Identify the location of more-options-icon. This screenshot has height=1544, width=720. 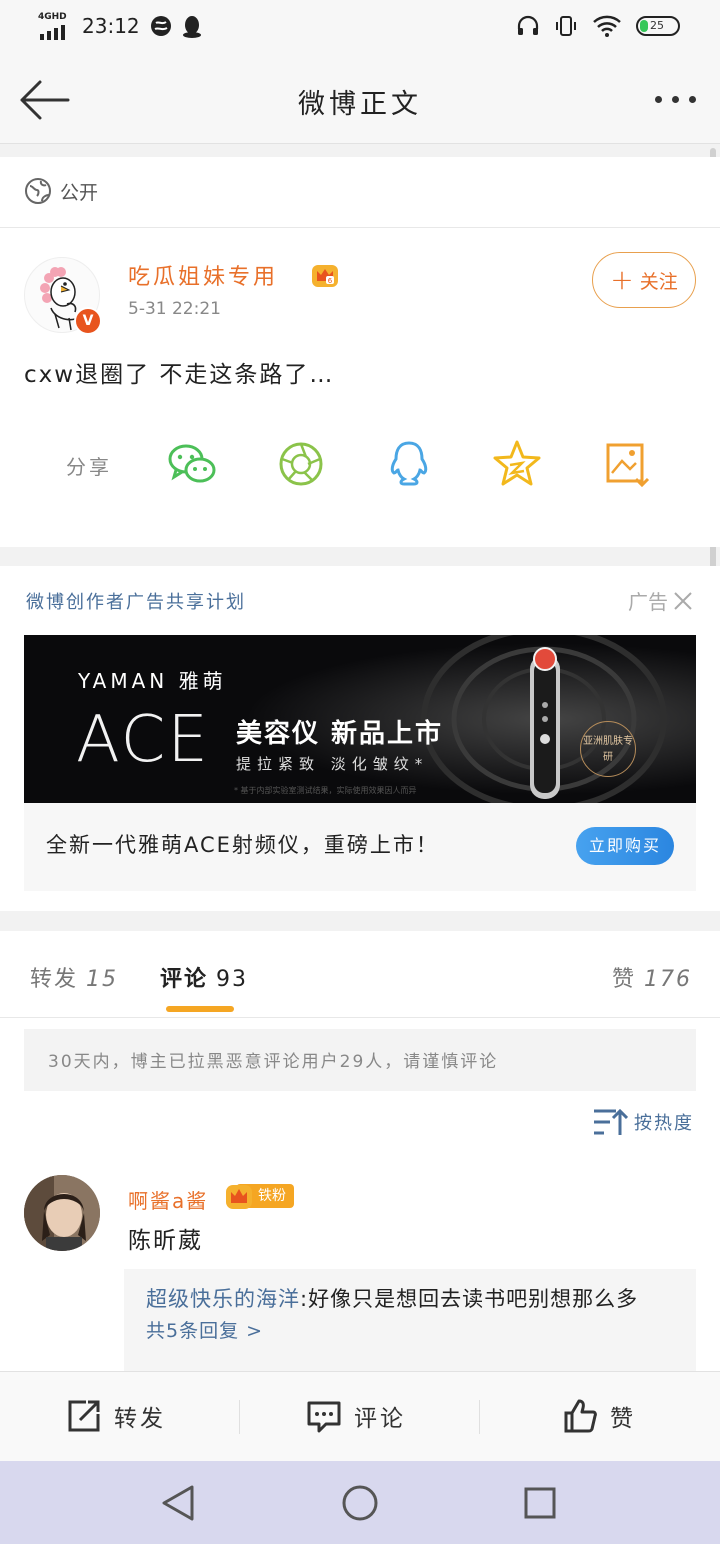
(675, 99).